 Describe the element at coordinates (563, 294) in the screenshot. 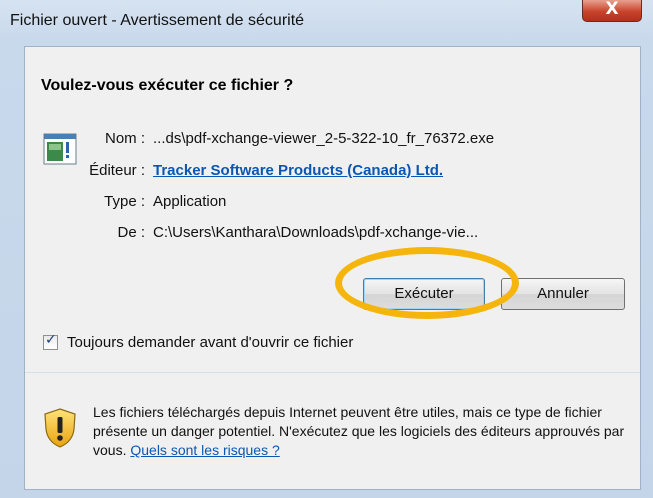

I see `cancel-button: Annuler` at that location.